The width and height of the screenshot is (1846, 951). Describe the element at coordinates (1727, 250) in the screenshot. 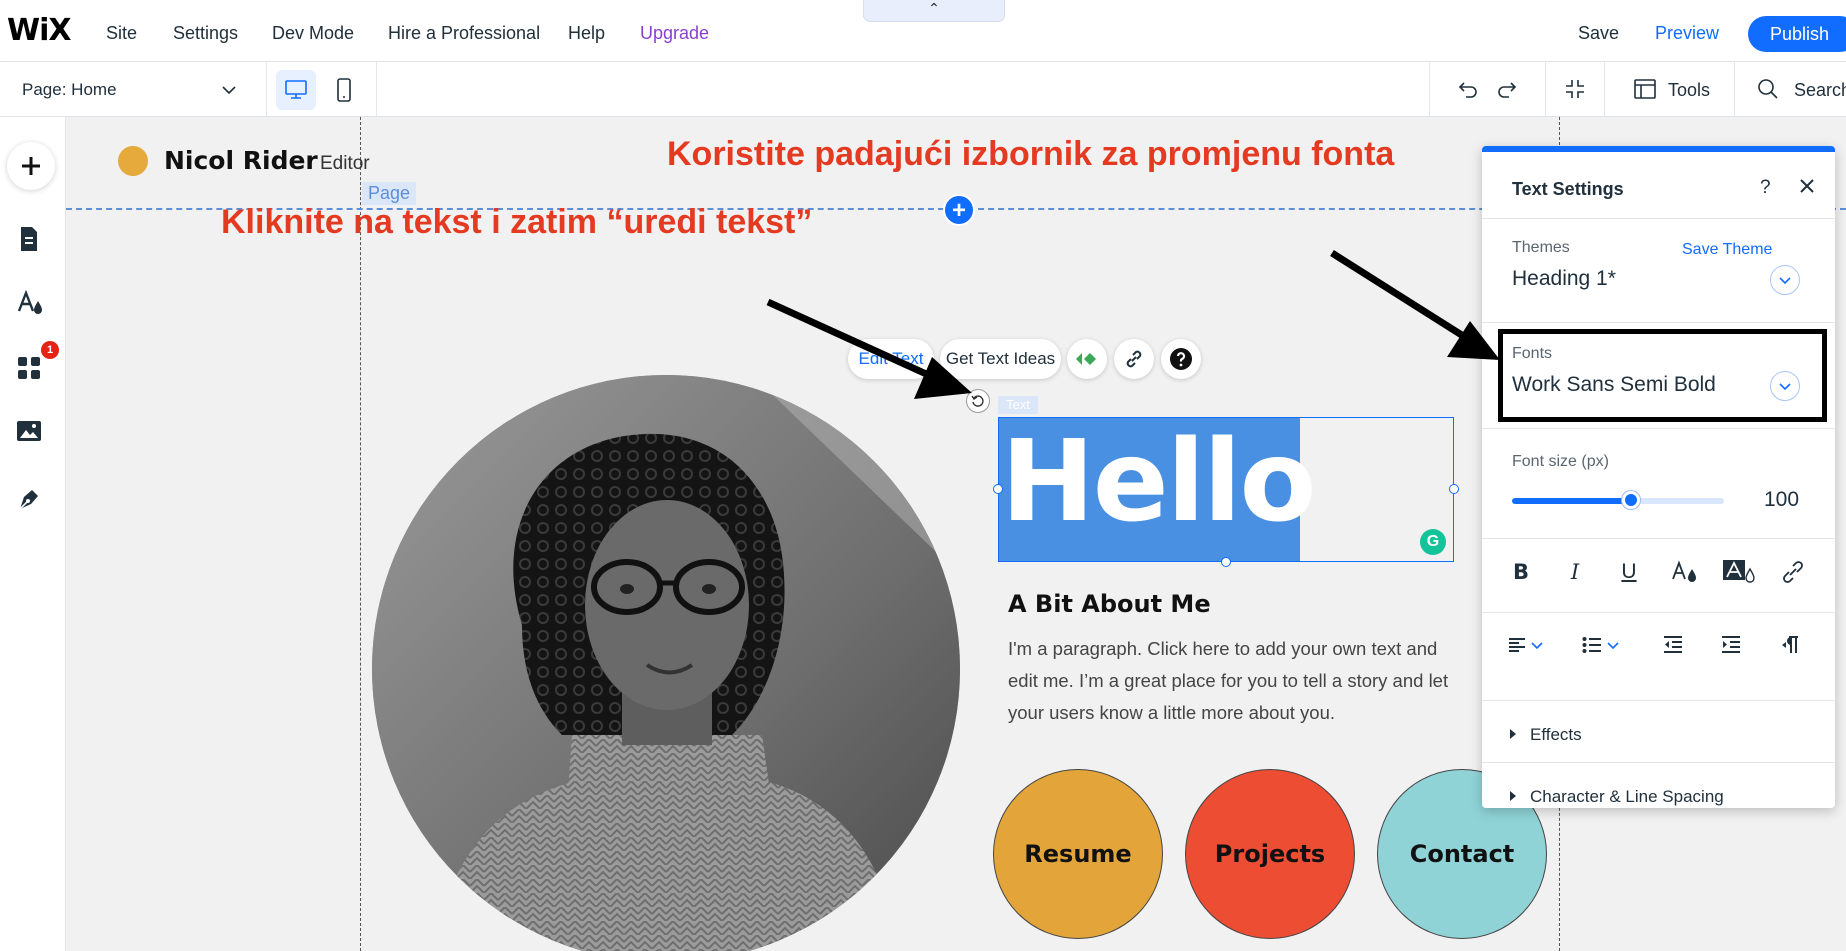

I see `save-theme-link: Save Theme` at that location.